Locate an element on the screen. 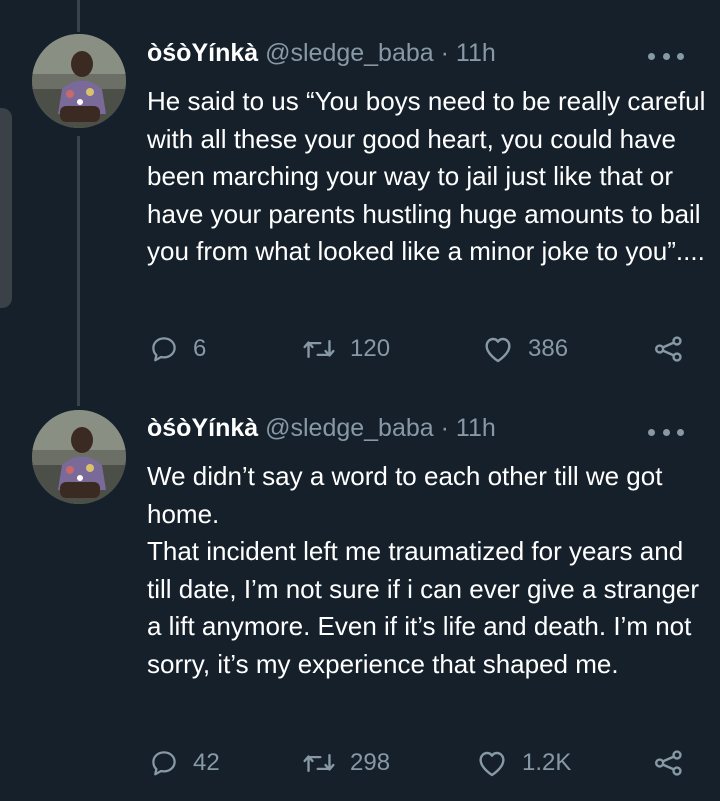 The image size is (720, 801). tweet-actions: 6 120 386 is located at coordinates (360, 351).